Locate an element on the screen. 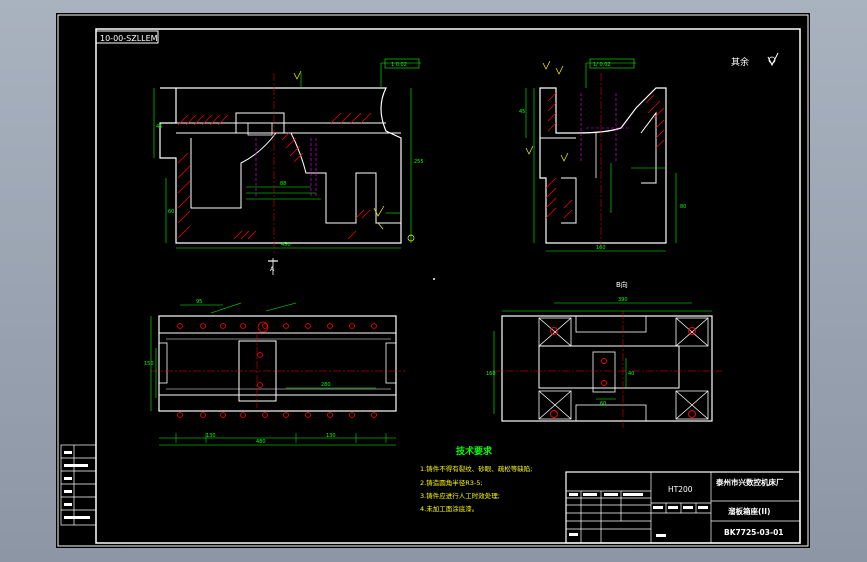 This screenshot has width=867, height=562. svg-text: 480 is located at coordinates (261, 442).